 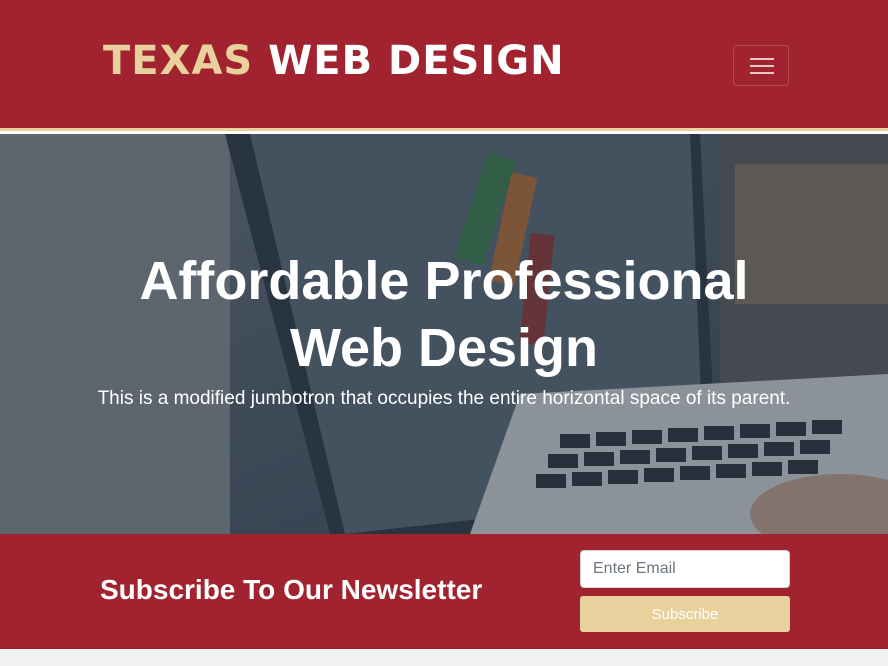 I want to click on subscribe-button: Subscribe, so click(x=685, y=614).